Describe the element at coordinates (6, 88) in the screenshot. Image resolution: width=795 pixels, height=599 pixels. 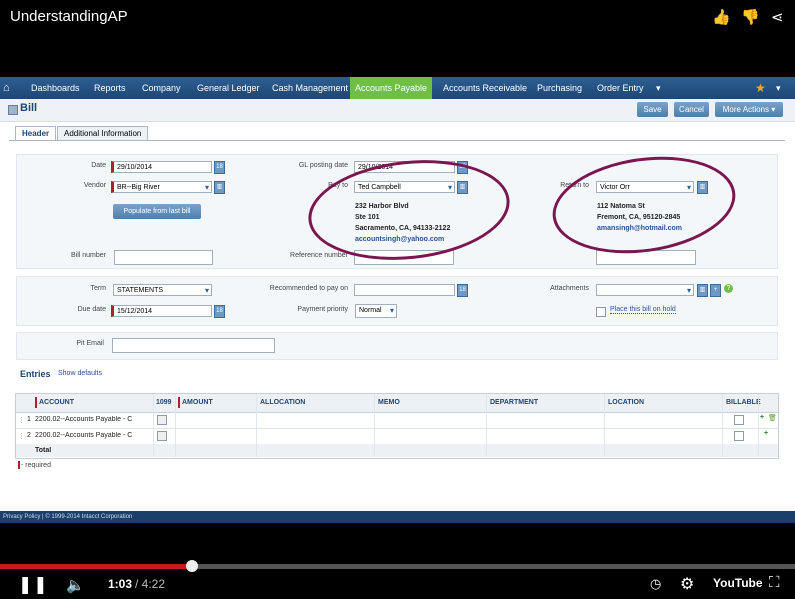
I see `home-icon: ⌂` at that location.